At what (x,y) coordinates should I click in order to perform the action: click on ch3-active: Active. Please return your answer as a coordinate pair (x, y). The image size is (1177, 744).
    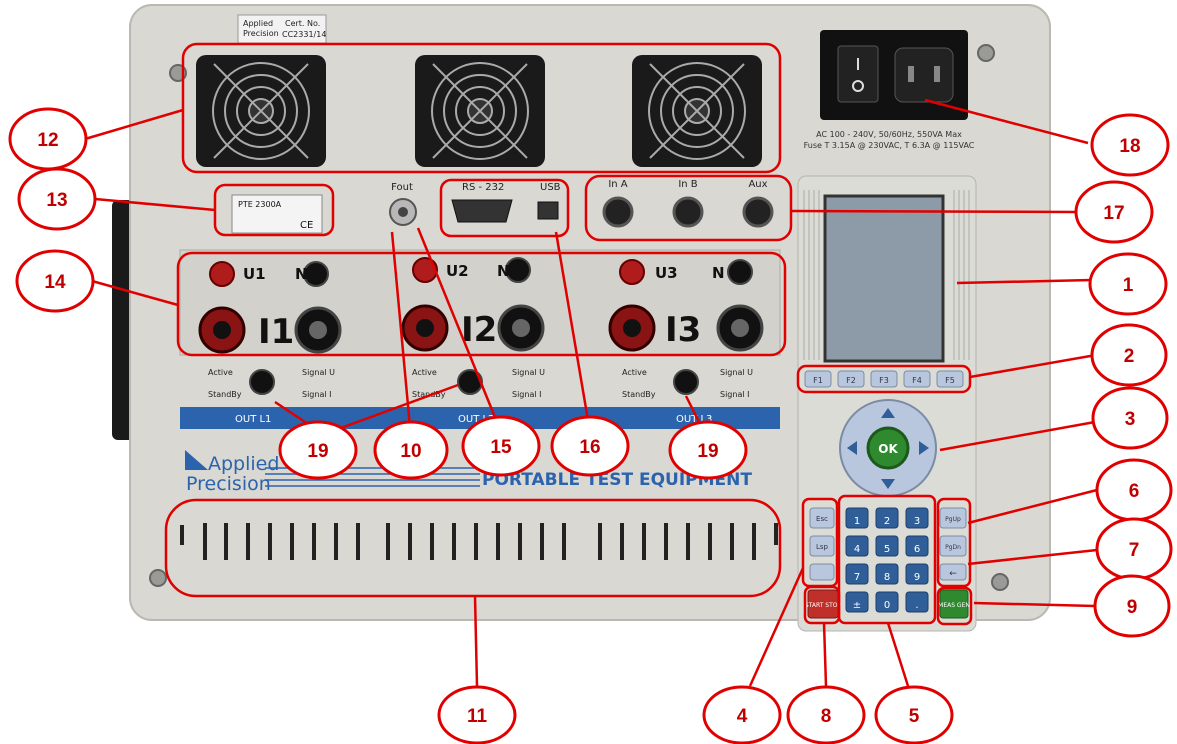
    Looking at the image, I should click on (634, 372).